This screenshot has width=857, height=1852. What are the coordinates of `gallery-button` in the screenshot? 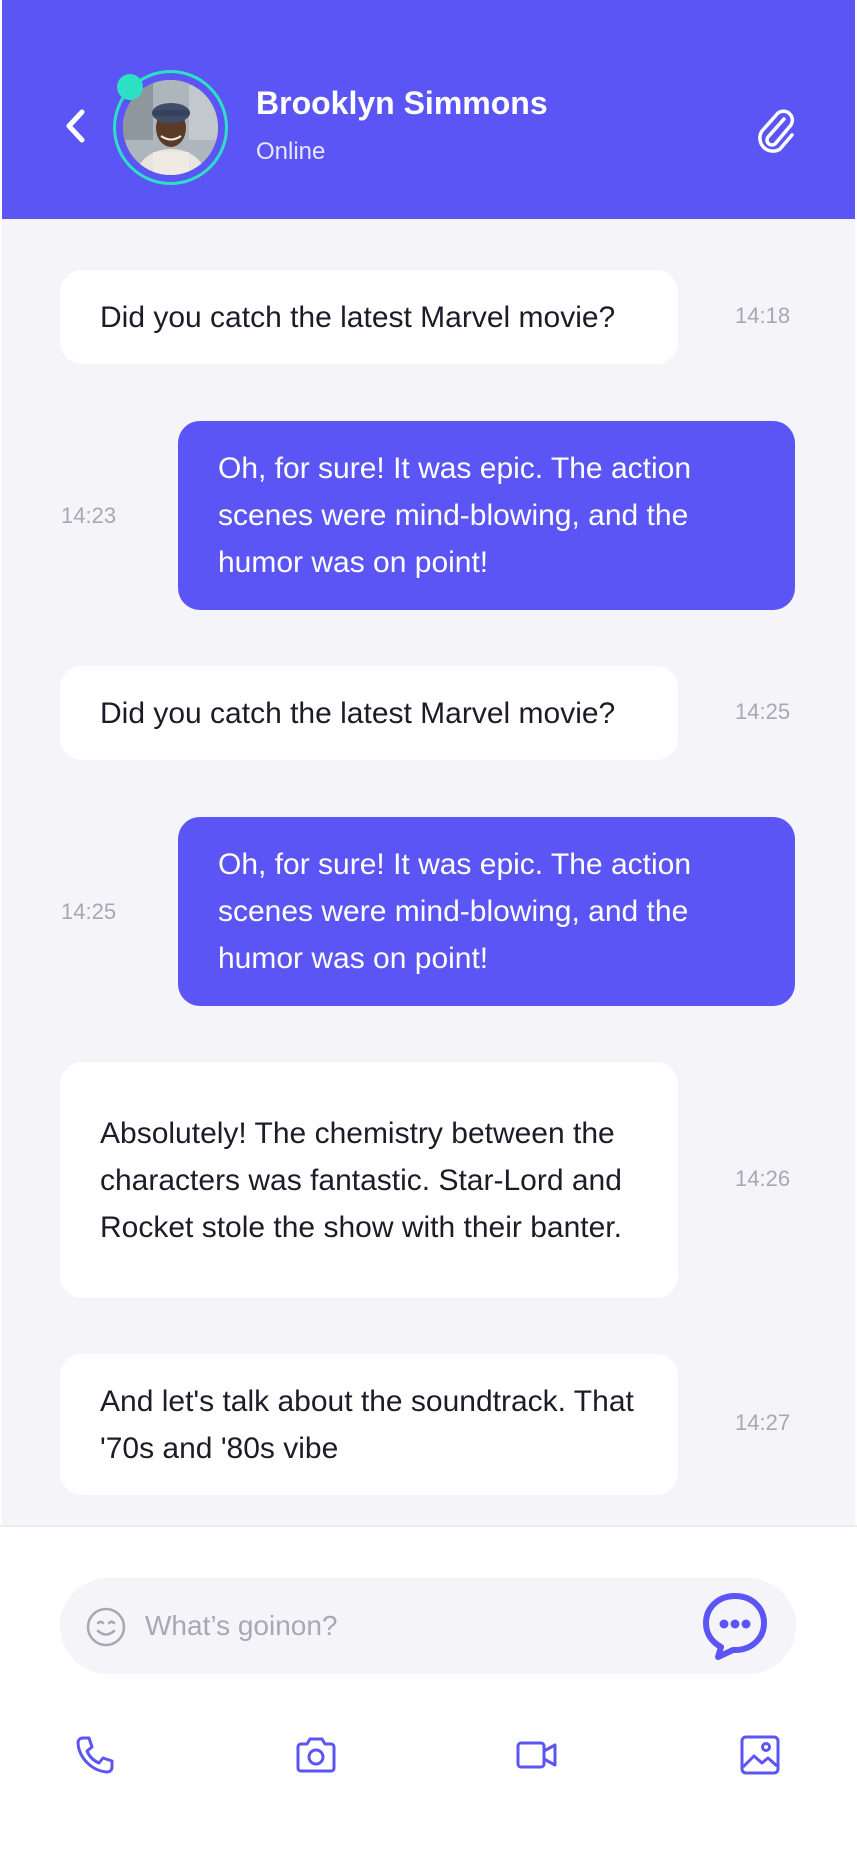 It's located at (760, 1755).